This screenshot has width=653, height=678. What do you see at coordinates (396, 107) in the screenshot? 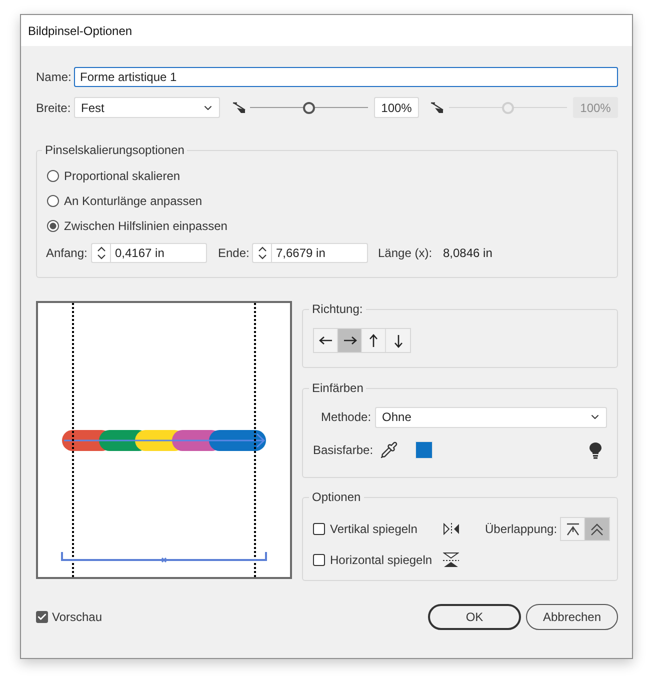
I see `percent-field: 100%` at bounding box center [396, 107].